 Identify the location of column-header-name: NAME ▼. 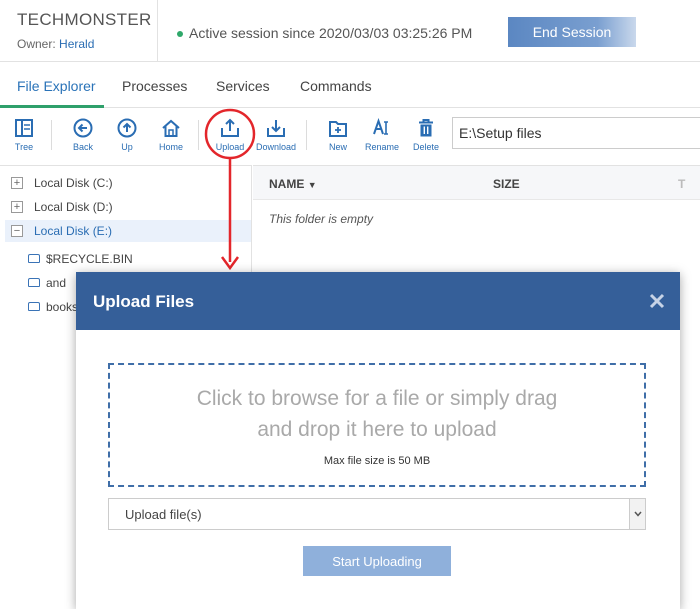
(293, 184).